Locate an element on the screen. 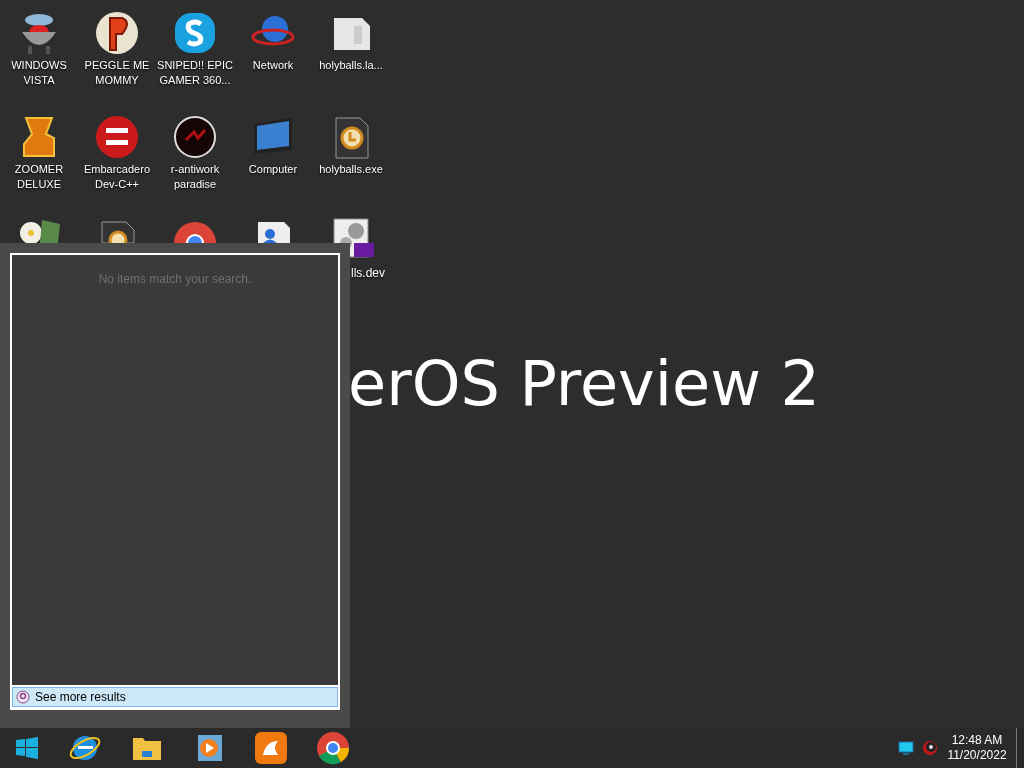 The width and height of the screenshot is (1024, 768). windows-logo-icon is located at coordinates (27, 748).